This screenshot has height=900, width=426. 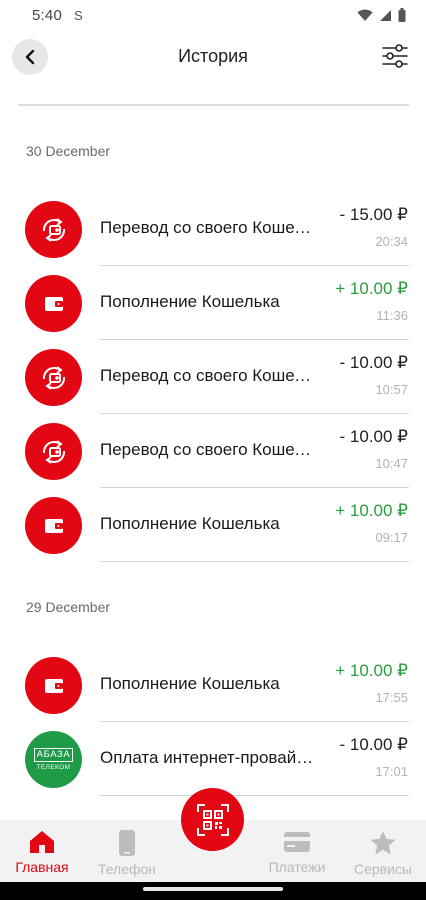 I want to click on system-navigation-bar, so click(x=213, y=891).